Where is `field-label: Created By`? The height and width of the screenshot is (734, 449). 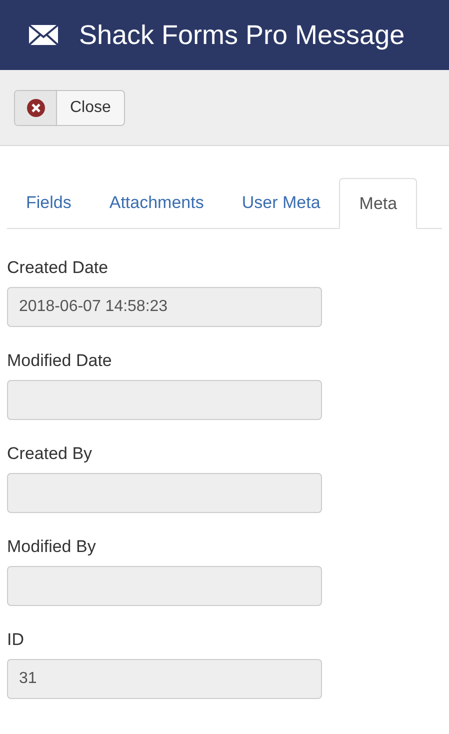
field-label: Created By is located at coordinates (50, 454).